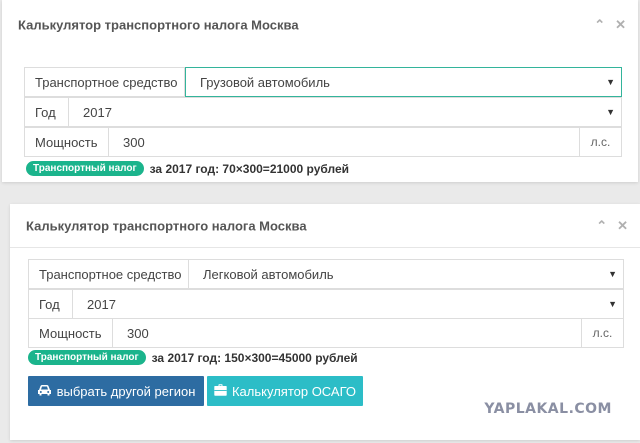 The image size is (640, 443). I want to click on briefcase-icon, so click(220, 391).